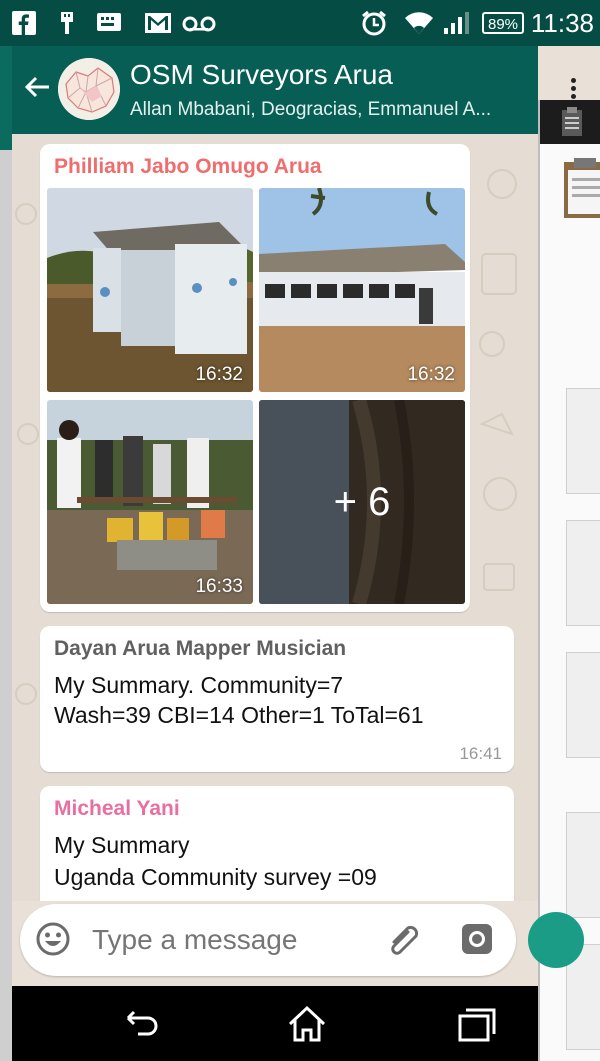 This screenshot has width=600, height=1061. What do you see at coordinates (556, 940) in the screenshot?
I see `voice-message-button` at bounding box center [556, 940].